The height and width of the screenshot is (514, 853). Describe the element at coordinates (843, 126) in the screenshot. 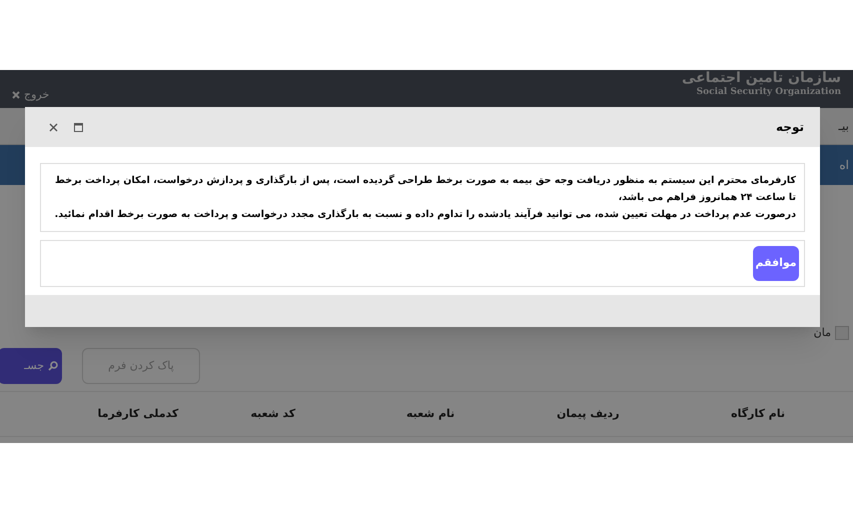

I see `nav-item: بیـ` at that location.